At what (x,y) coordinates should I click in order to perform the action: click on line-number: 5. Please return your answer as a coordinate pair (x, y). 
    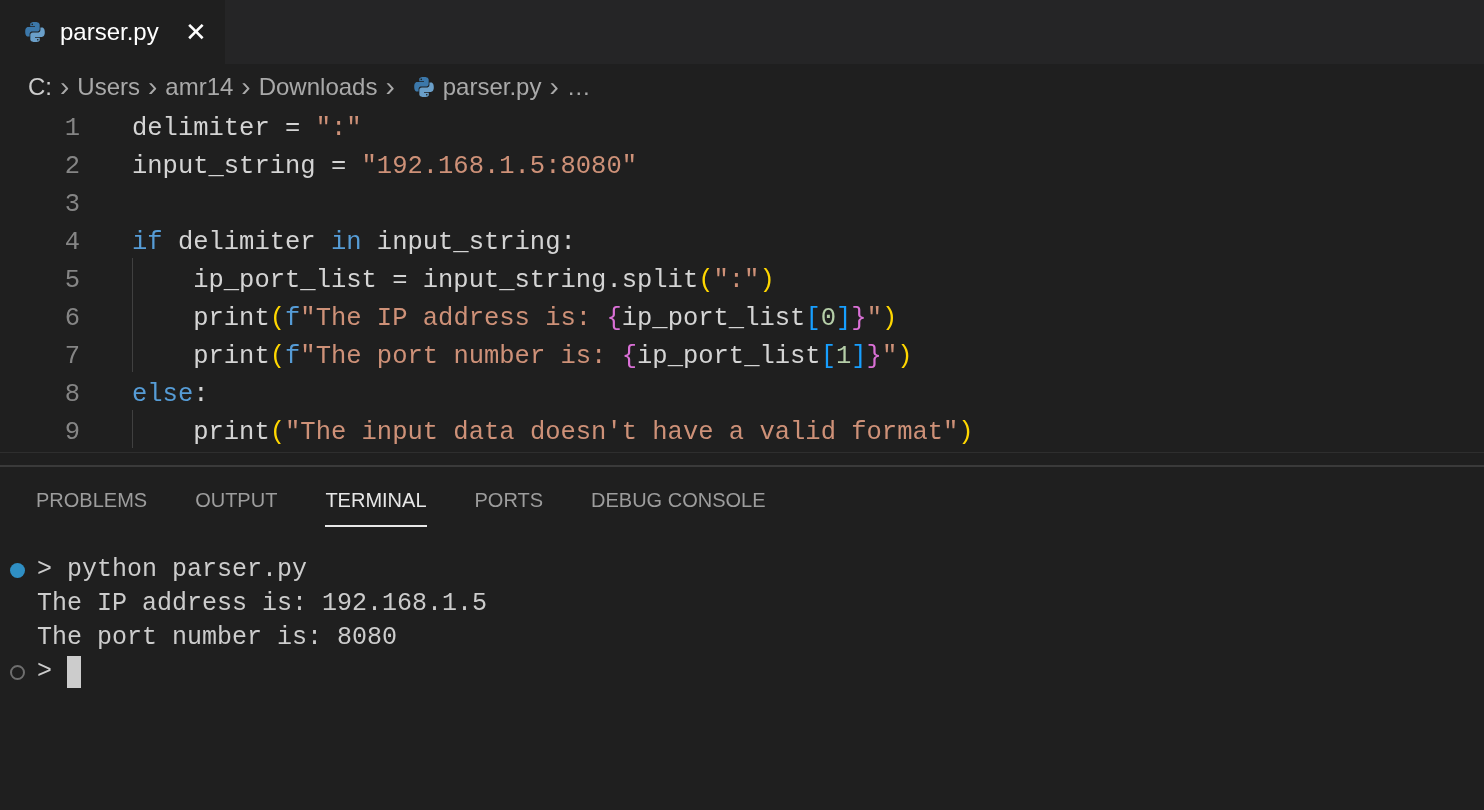
    Looking at the image, I should click on (71, 280).